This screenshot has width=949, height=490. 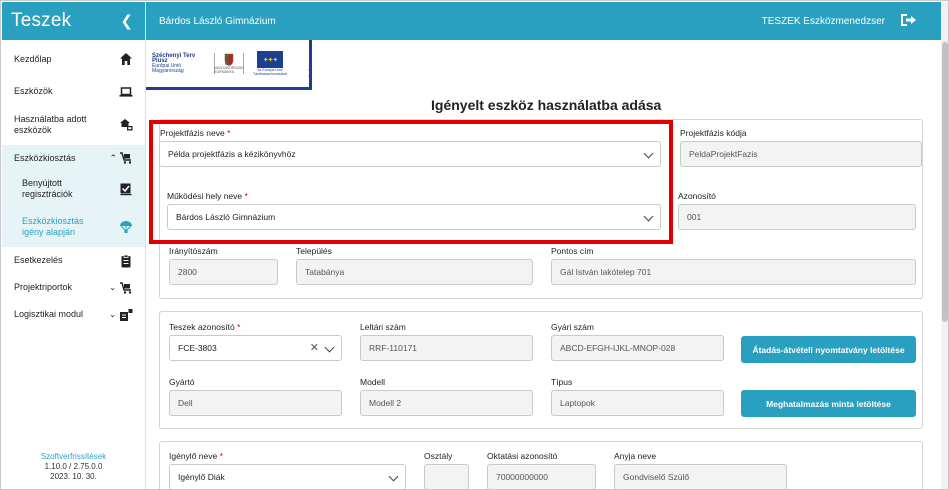 I want to click on tipus-label: Típus, so click(x=562, y=382).